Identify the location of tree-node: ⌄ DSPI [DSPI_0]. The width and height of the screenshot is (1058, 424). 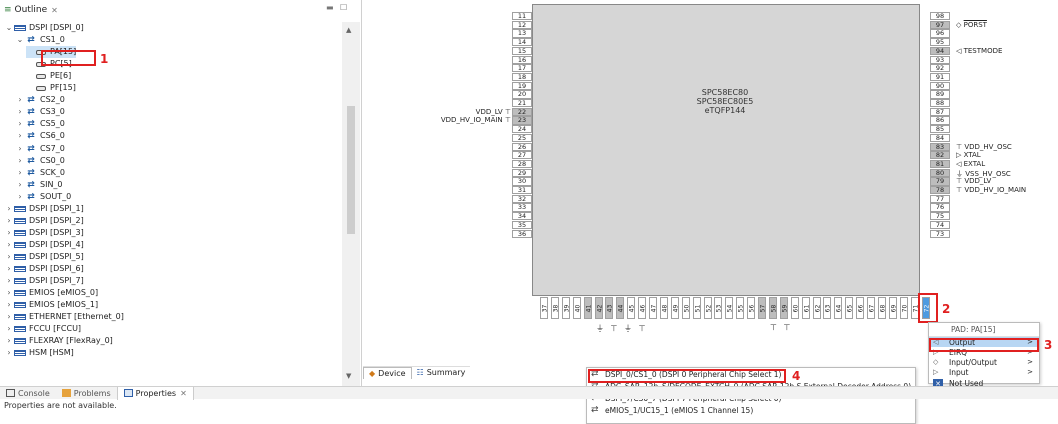
(44, 28).